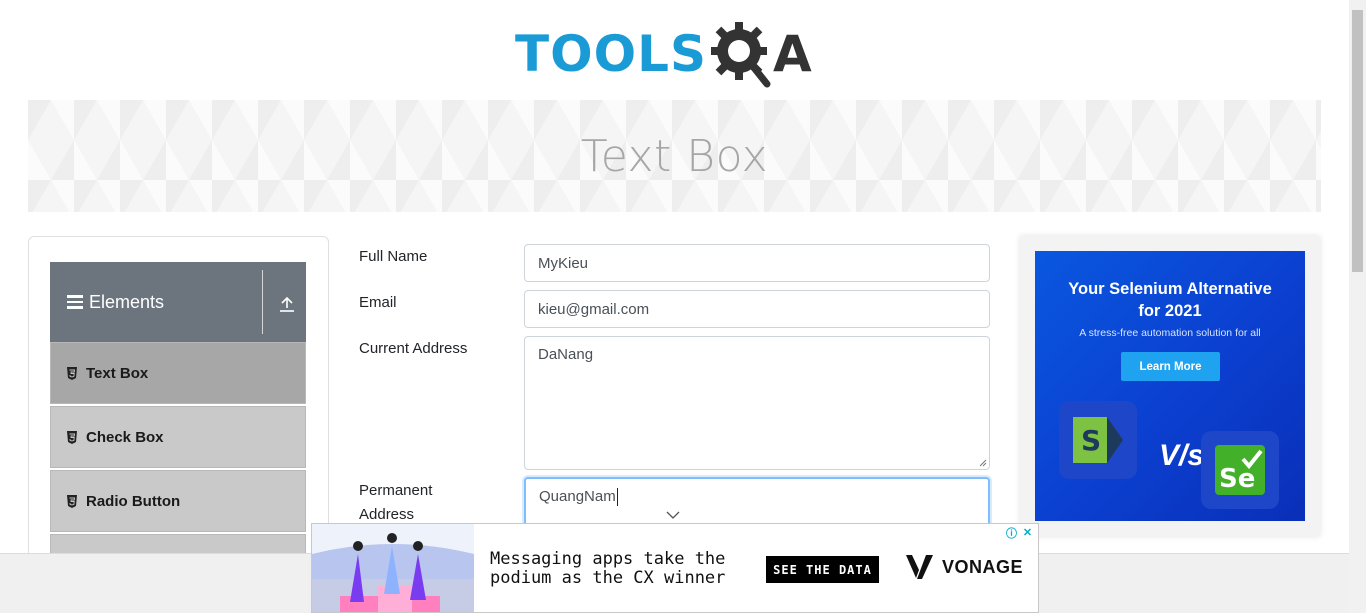  I want to click on collapse-up-icon, so click(287, 304).